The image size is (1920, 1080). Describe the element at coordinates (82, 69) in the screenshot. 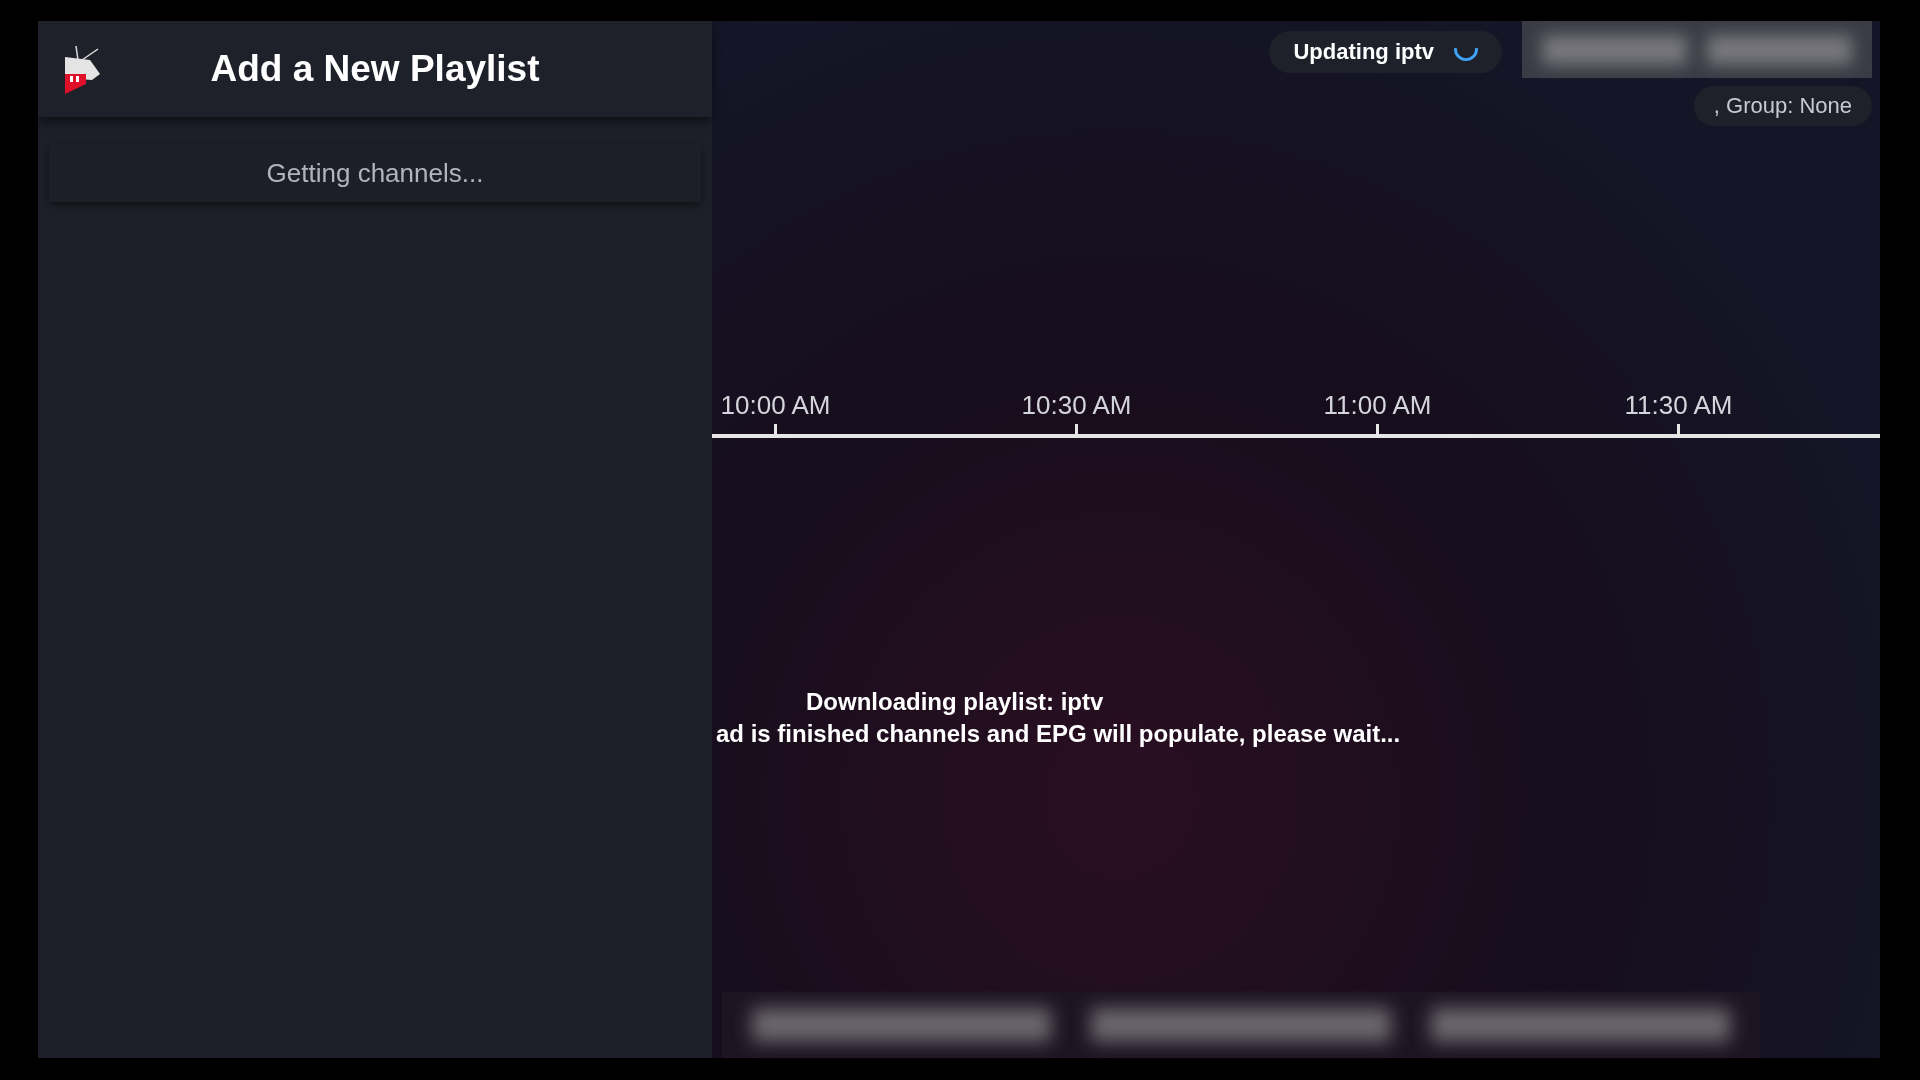

I see `logo-icon` at that location.